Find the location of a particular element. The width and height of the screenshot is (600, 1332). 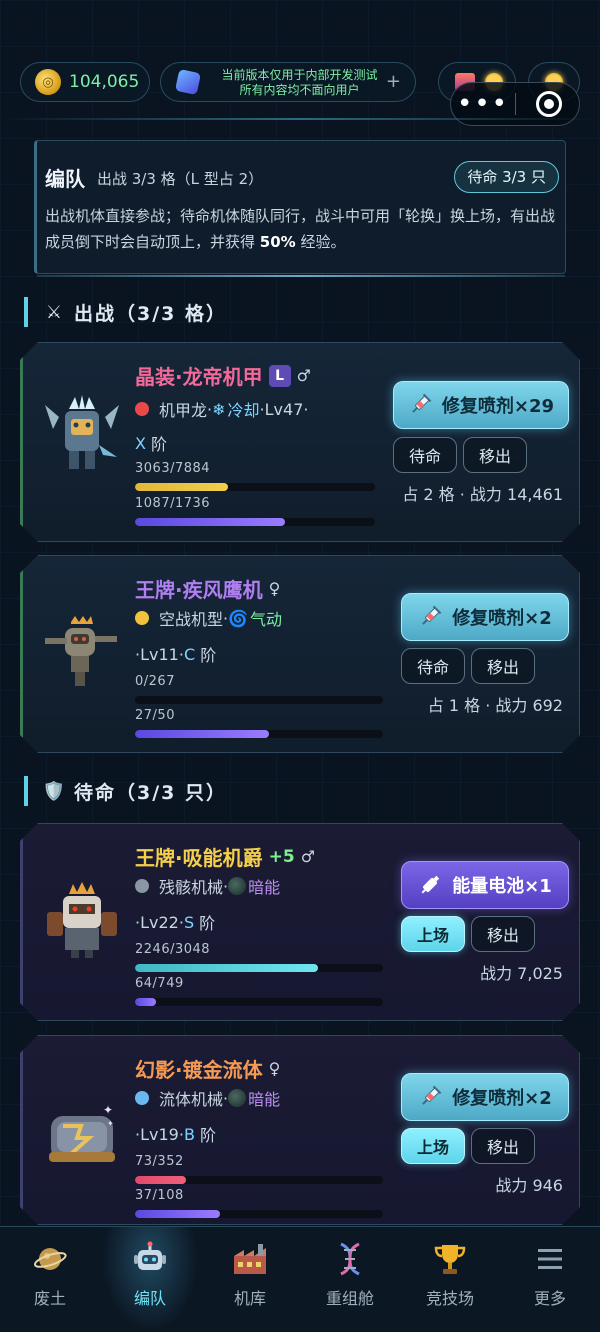

syringe-icon is located at coordinates (430, 617).